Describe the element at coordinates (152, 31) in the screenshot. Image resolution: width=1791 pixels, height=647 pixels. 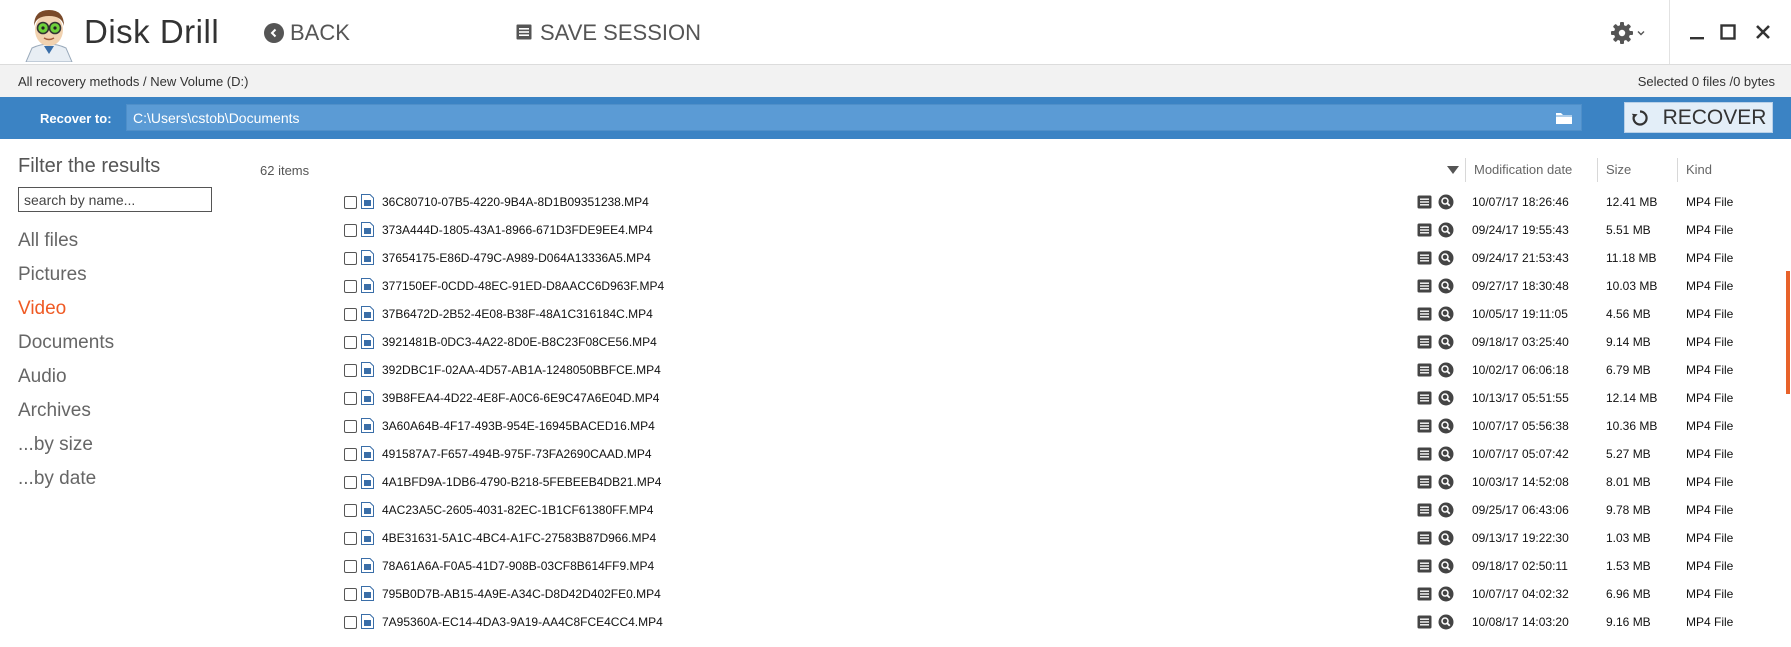
I see `app-title: Disk Drill` at that location.